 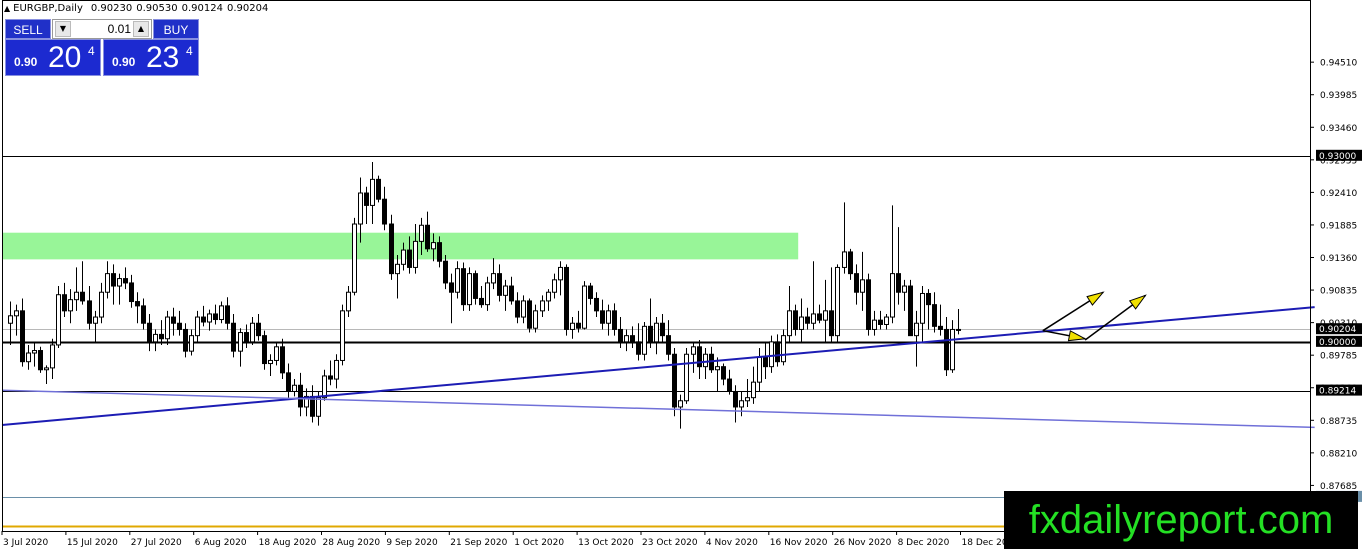 What do you see at coordinates (1338, 259) in the screenshot?
I see `y-tick-label: 0.91360` at bounding box center [1338, 259].